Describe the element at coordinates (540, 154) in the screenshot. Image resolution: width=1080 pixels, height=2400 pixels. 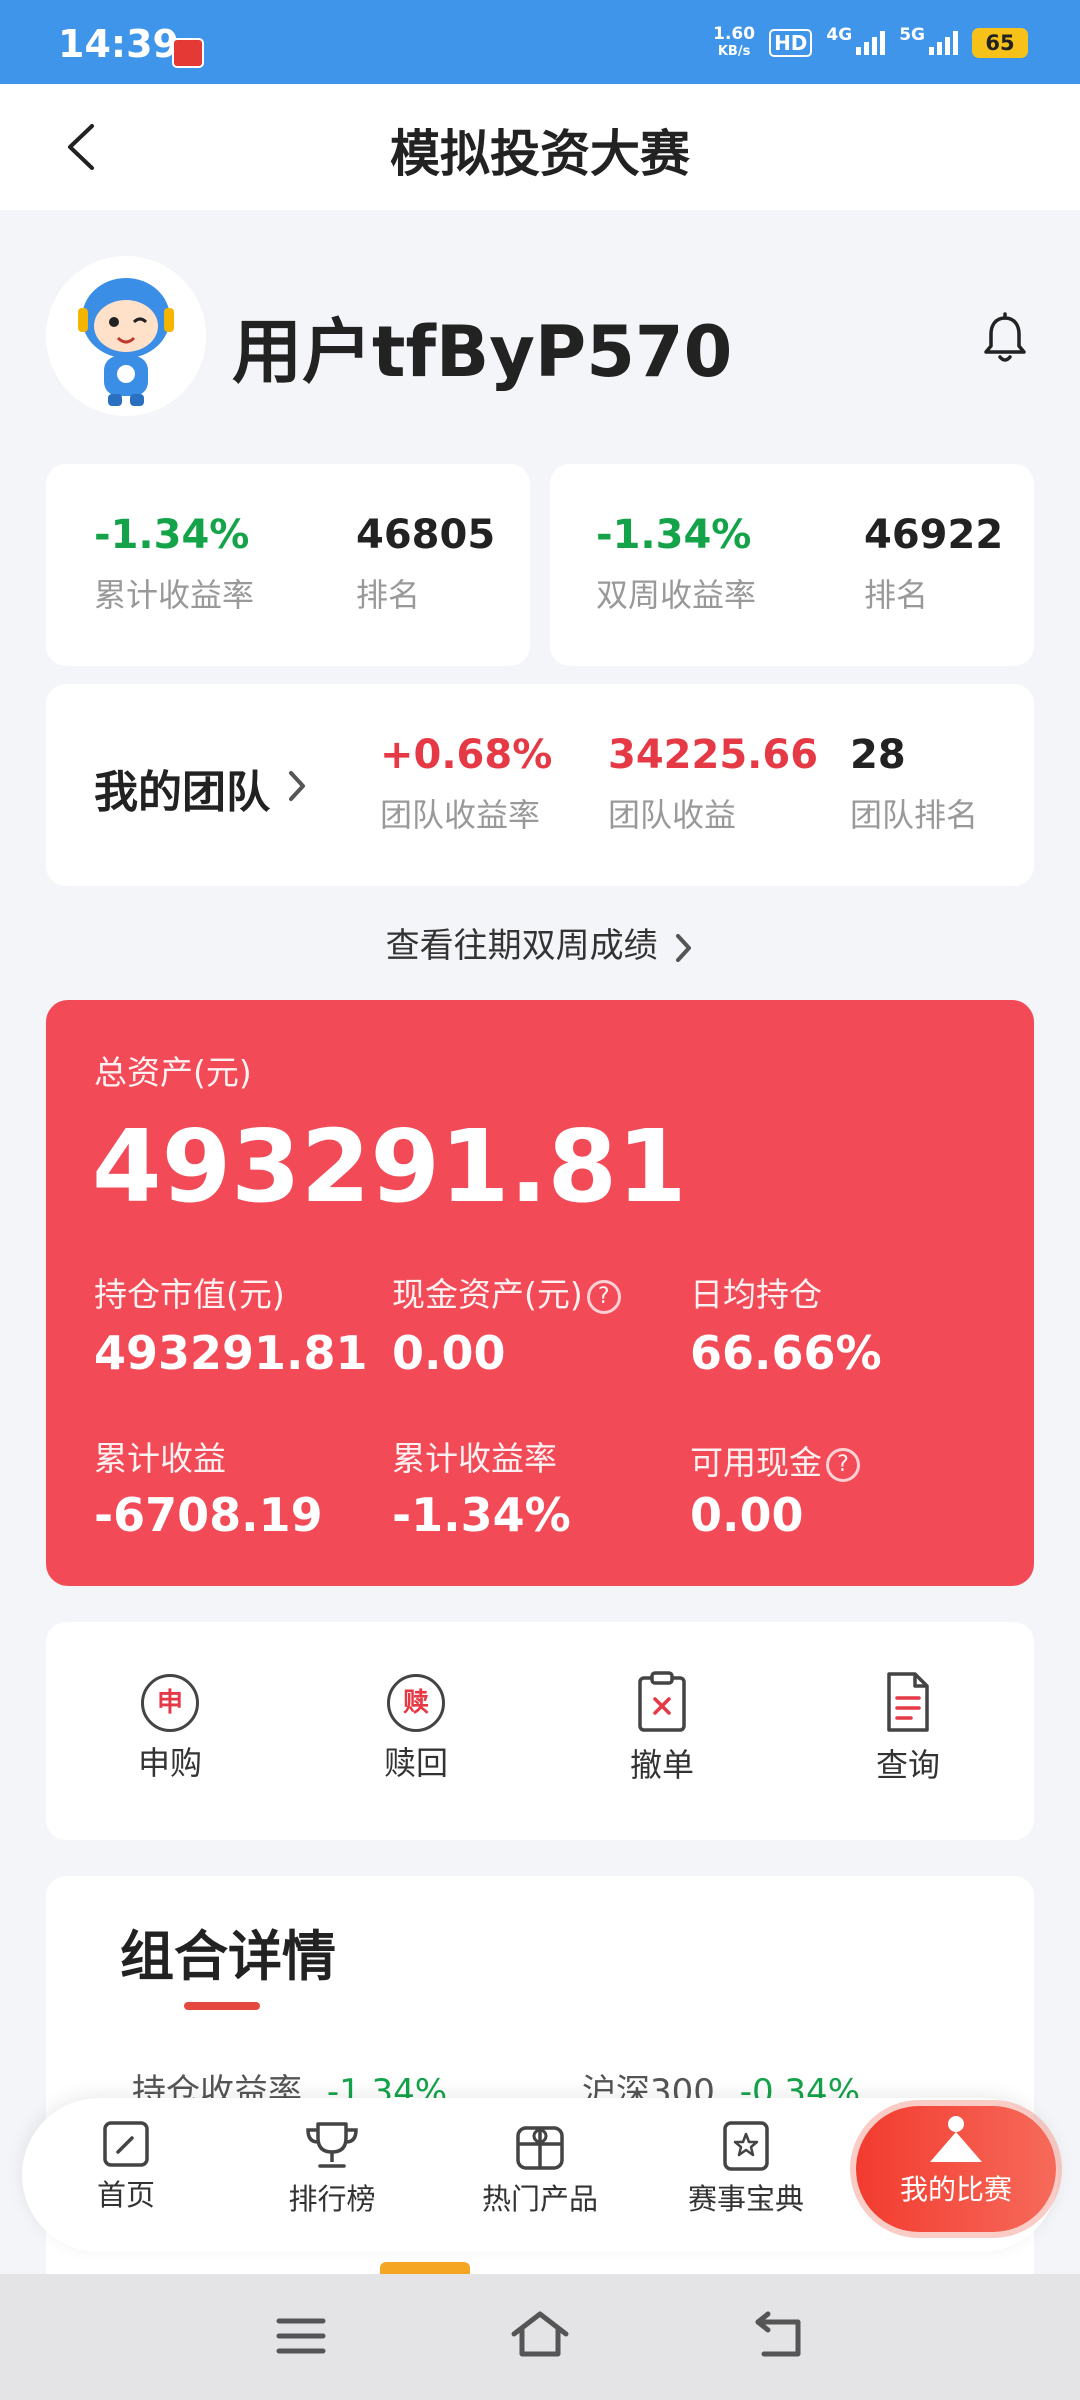
I see `page-title: 模拟投资大赛` at that location.